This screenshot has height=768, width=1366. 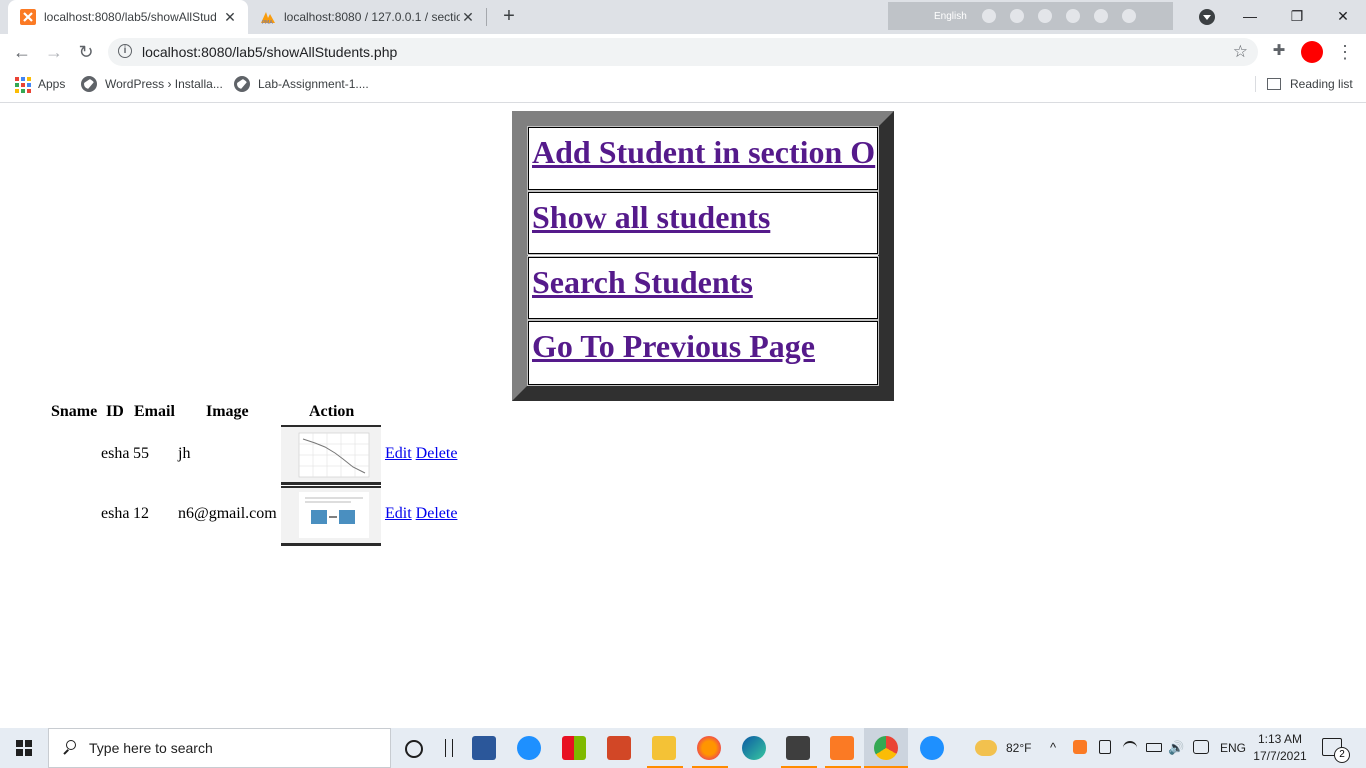 I want to click on taskbar-search-box: Type here to search, so click(x=219, y=748).